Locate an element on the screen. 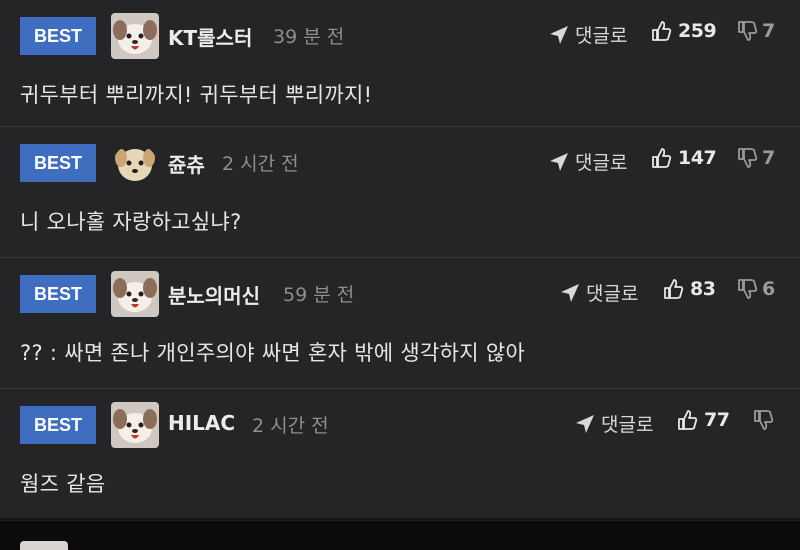 Image resolution: width=800 pixels, height=550 pixels. comment-text: ?? : 싸면 존나 개인주의야 싸면 혼자 밖에 생각하지 않아 is located at coordinates (273, 353).